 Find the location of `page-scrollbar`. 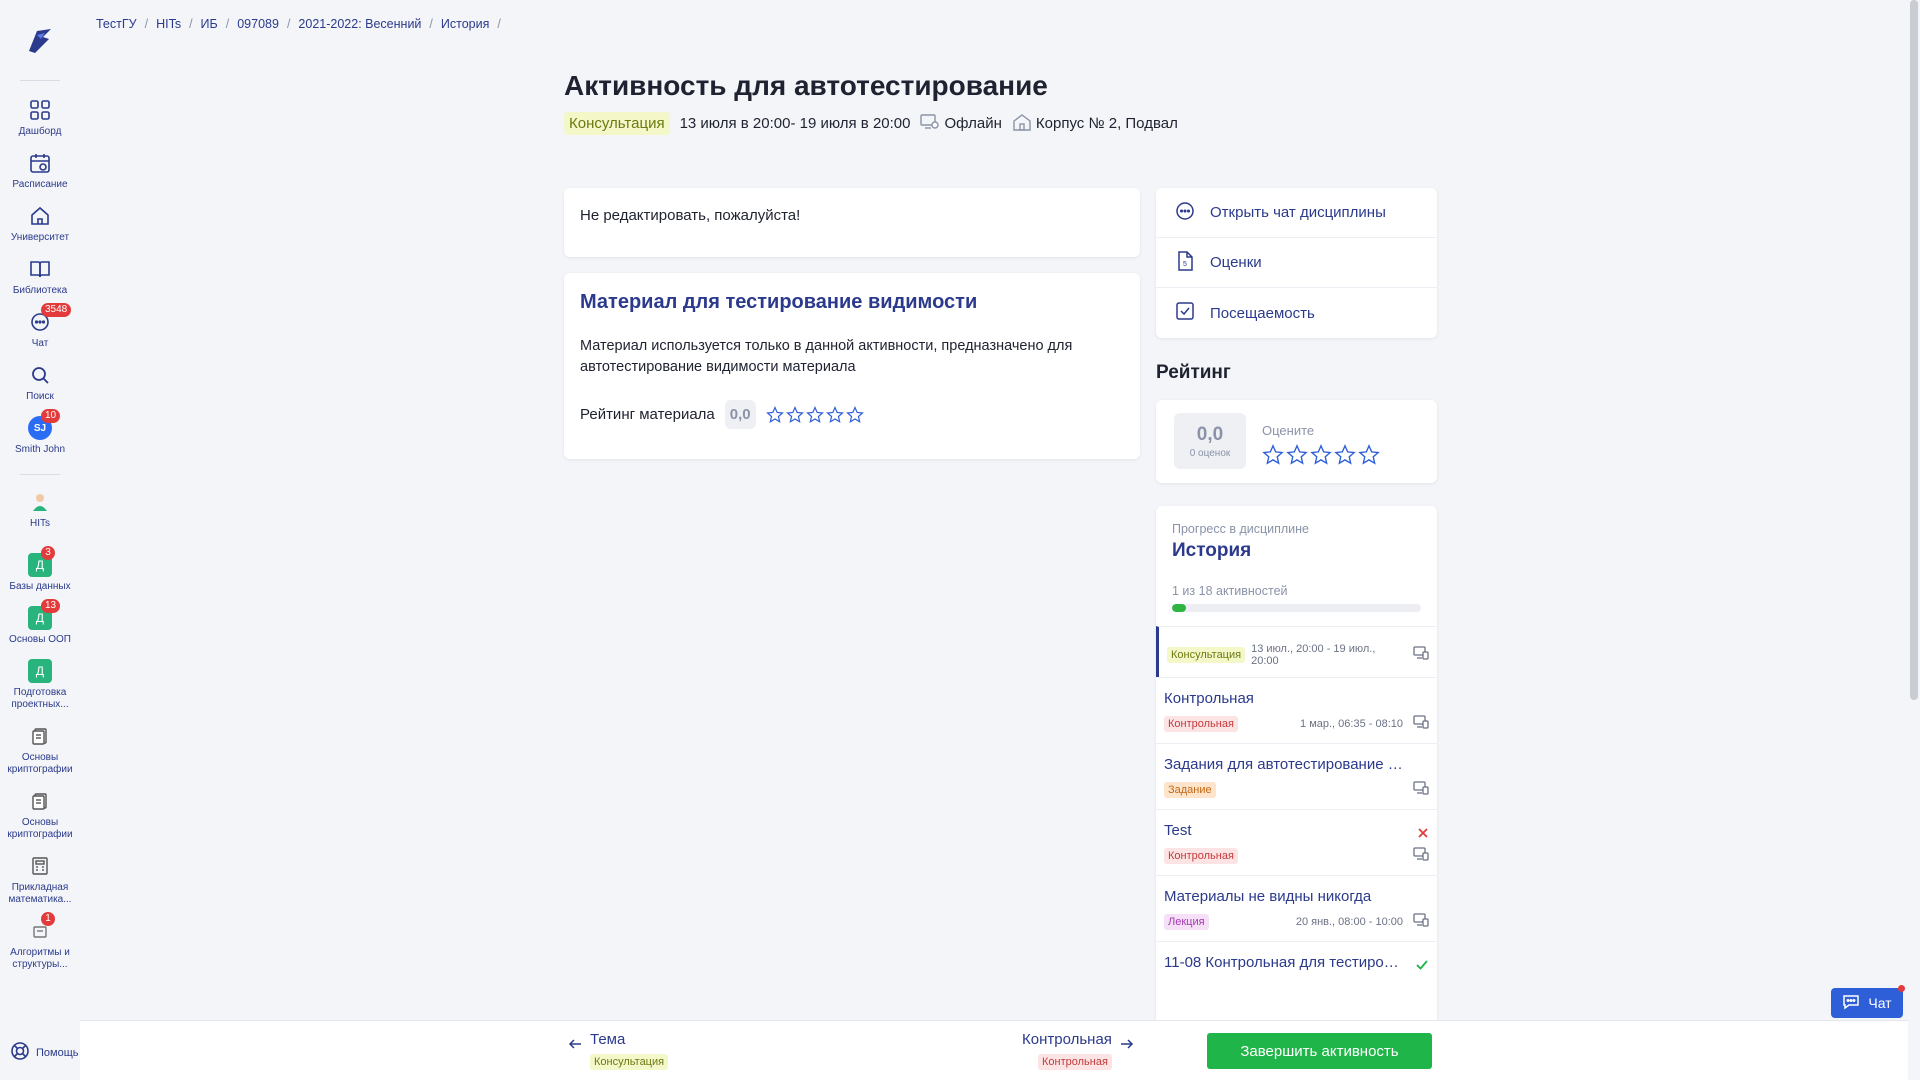

page-scrollbar is located at coordinates (1914, 540).